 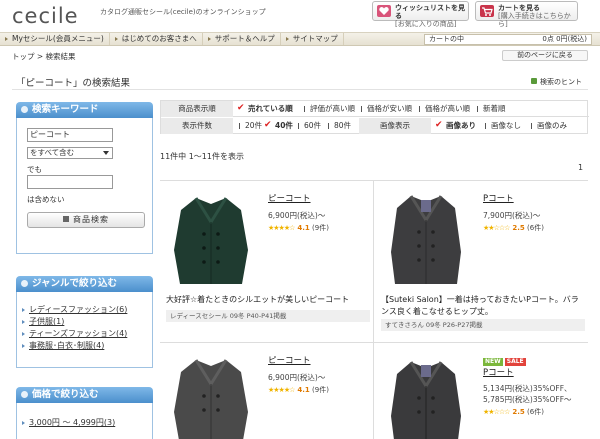 What do you see at coordinates (385, 109) in the screenshot?
I see `sort-option-price-asc: 価格が安い順` at bounding box center [385, 109].